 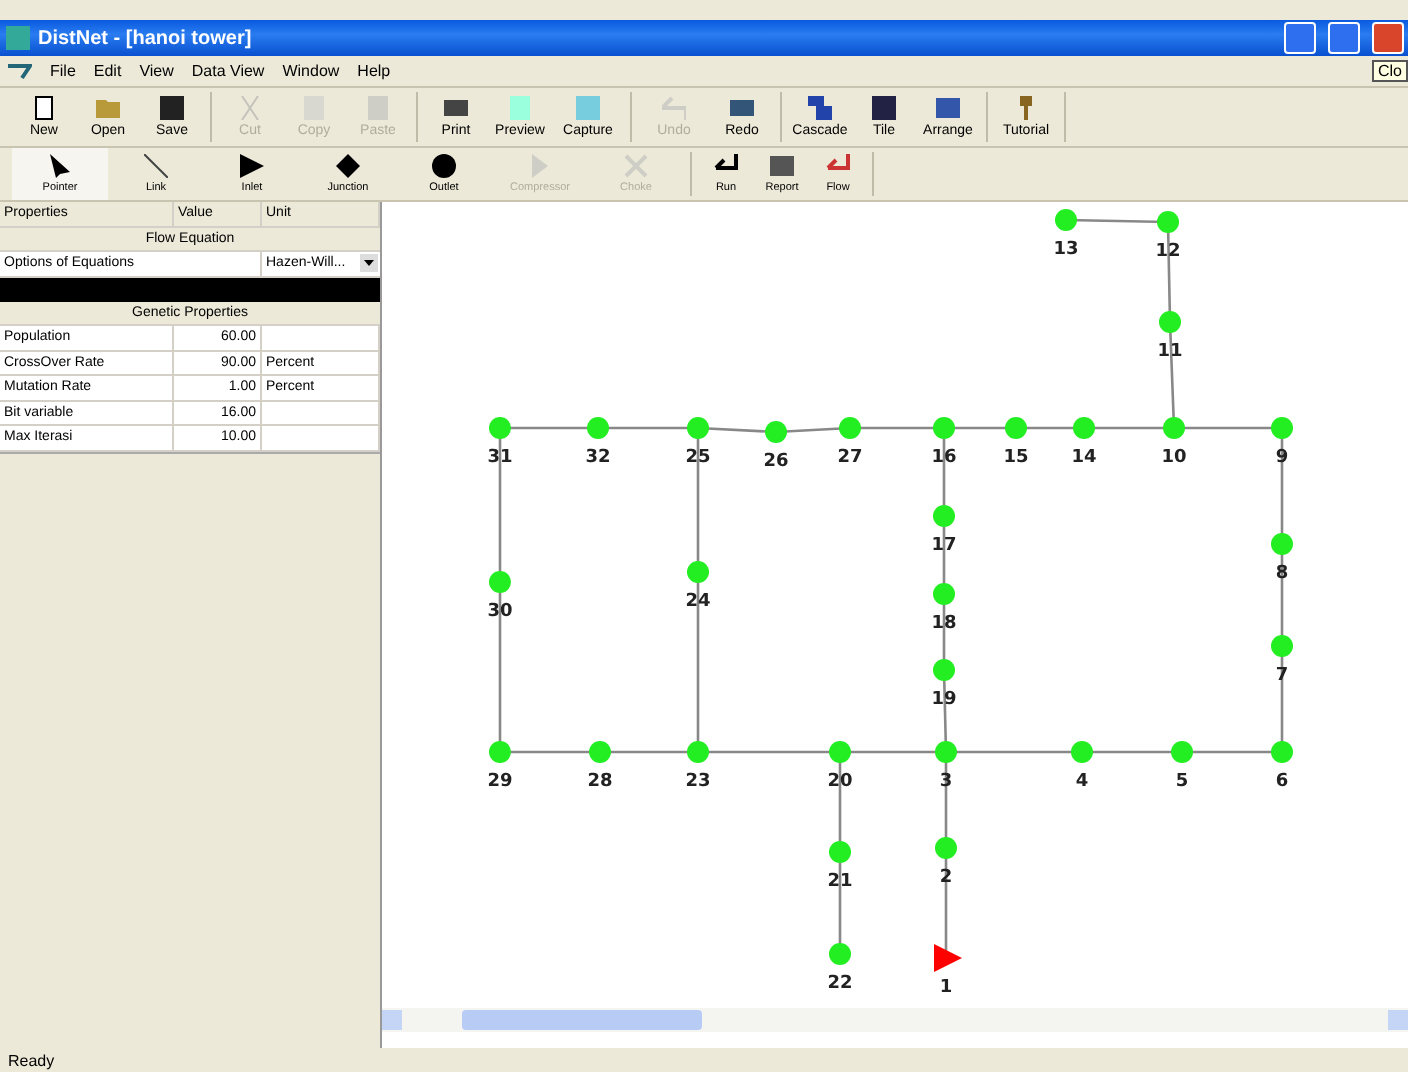 What do you see at coordinates (840, 984) in the screenshot?
I see `node-label: 22` at bounding box center [840, 984].